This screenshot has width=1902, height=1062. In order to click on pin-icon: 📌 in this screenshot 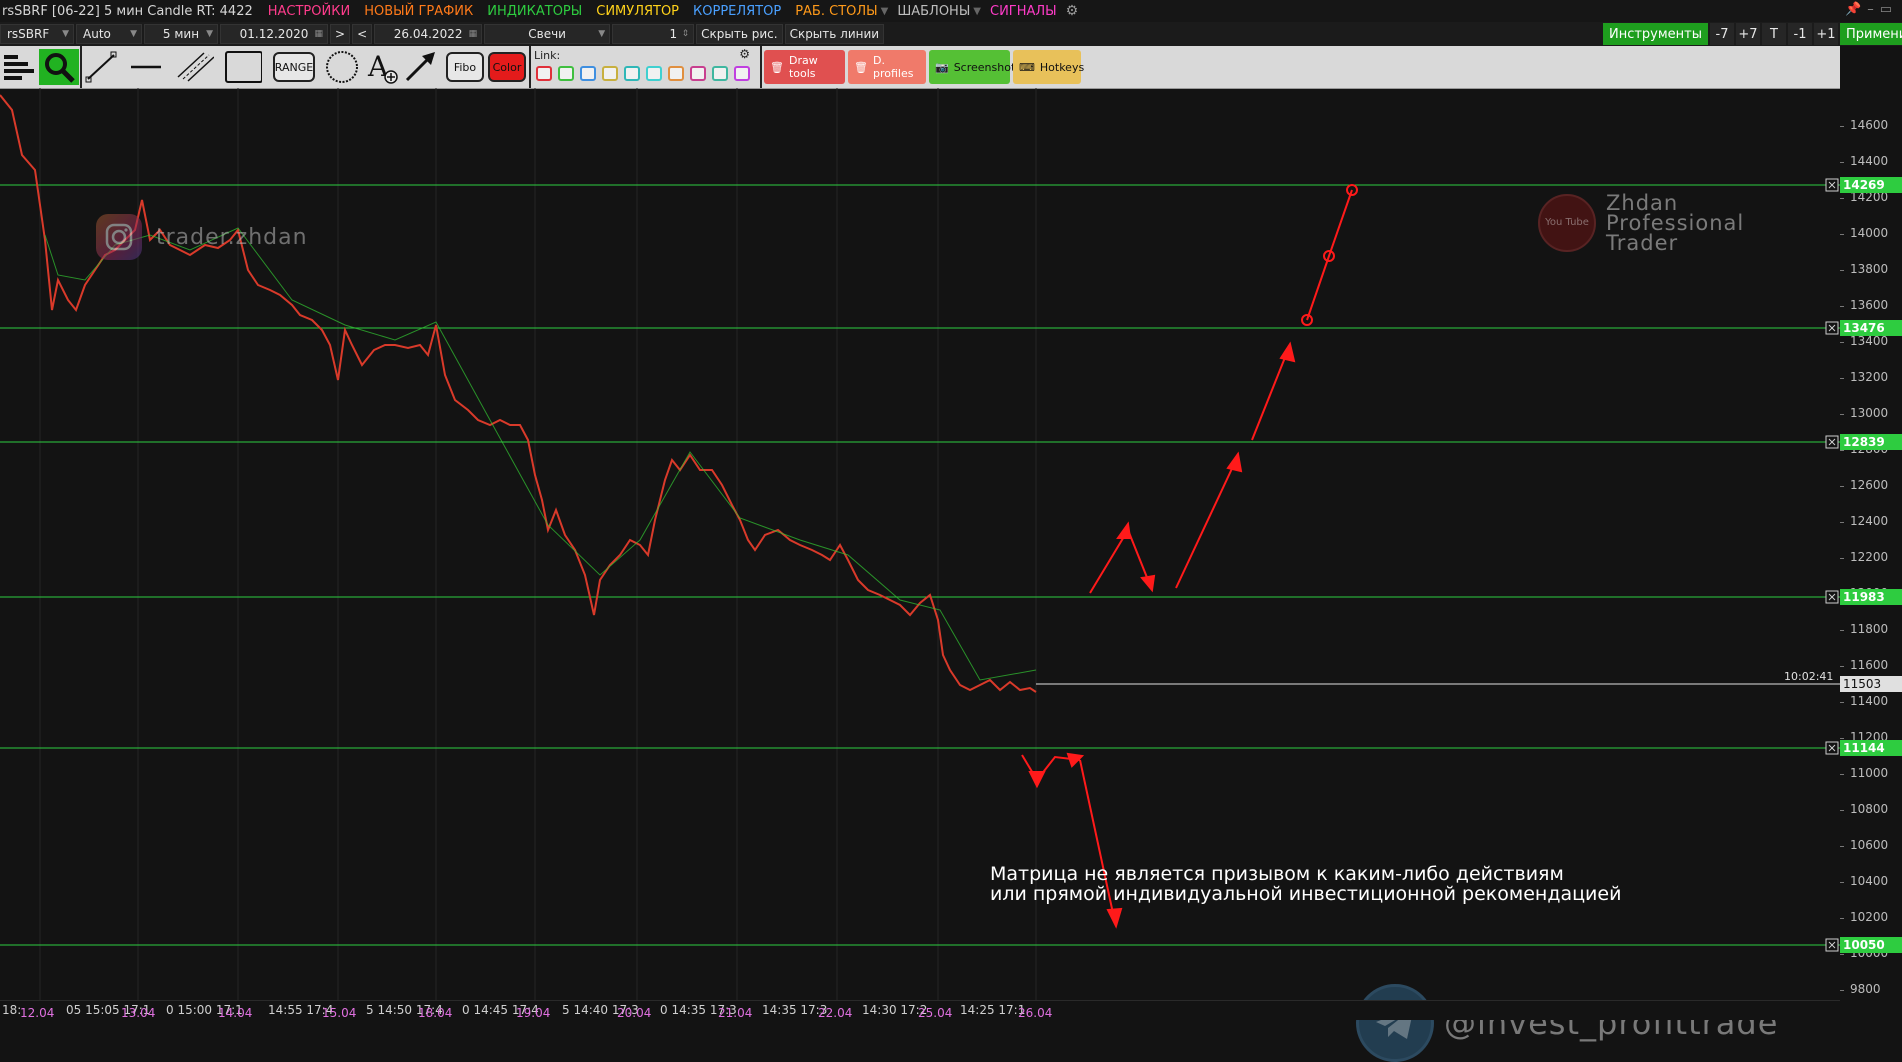, I will do `click(1856, 9)`.